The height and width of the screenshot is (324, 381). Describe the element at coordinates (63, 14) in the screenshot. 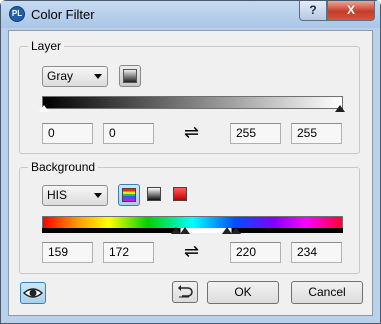

I see `window-title: Color Filter` at that location.